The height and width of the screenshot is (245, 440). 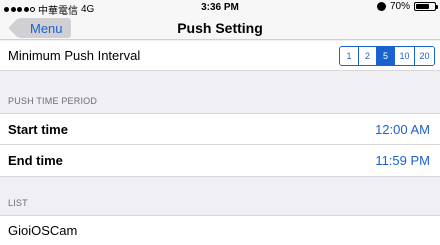 What do you see at coordinates (424, 55) in the screenshot?
I see `interval-option-20: 20` at bounding box center [424, 55].